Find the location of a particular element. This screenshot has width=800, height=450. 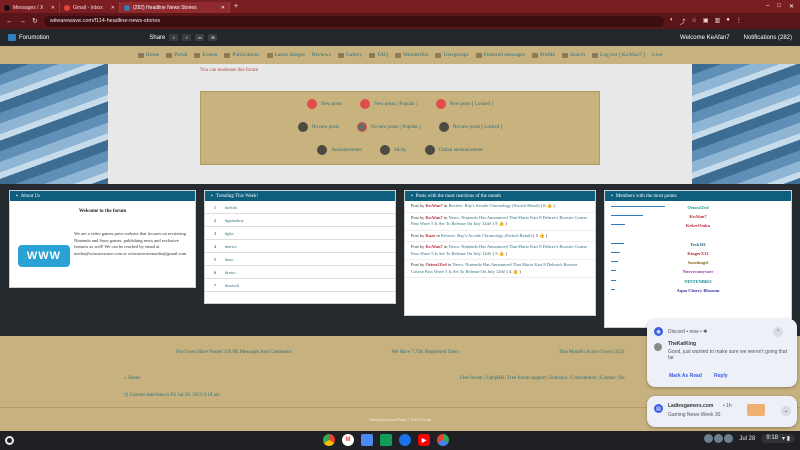

member-row: Orion1Zed is located at coordinates (698, 207).